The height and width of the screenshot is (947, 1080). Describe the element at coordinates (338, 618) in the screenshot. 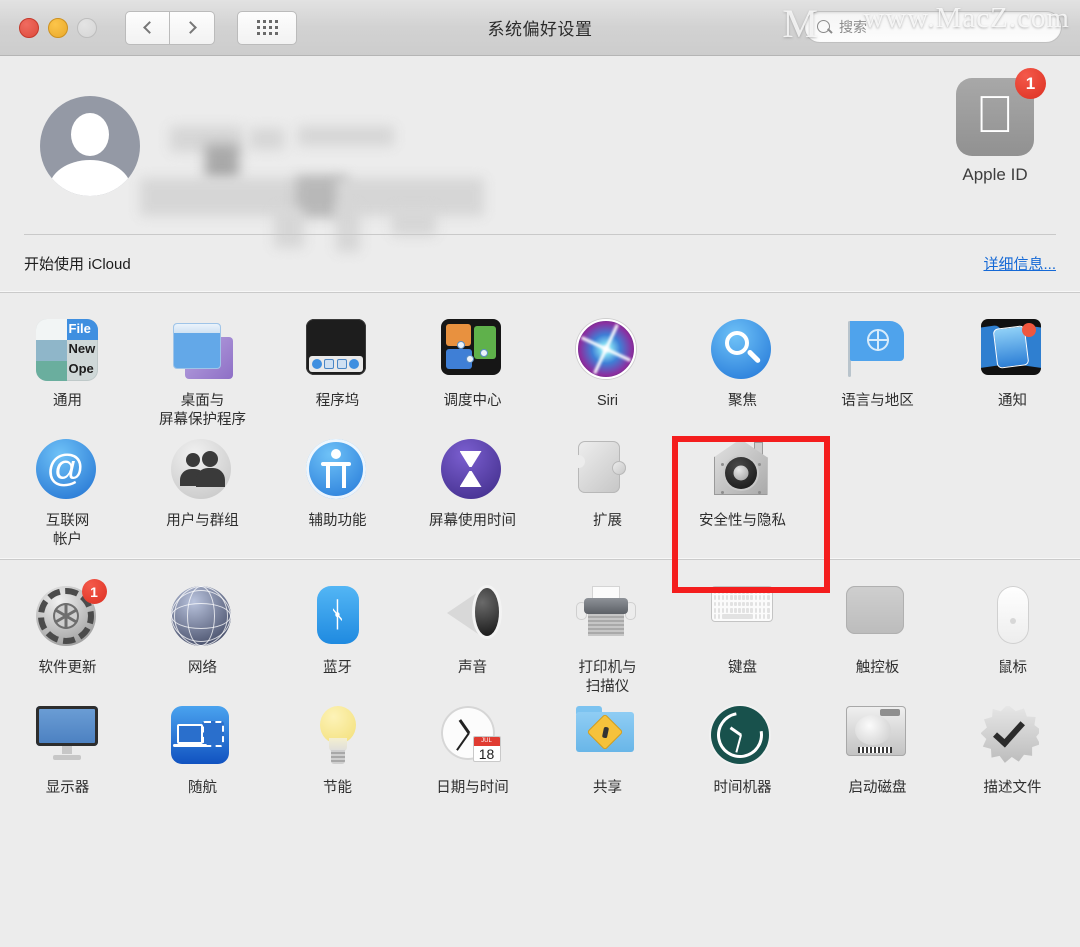

I see `bluetooth-icon: ᛀ` at that location.